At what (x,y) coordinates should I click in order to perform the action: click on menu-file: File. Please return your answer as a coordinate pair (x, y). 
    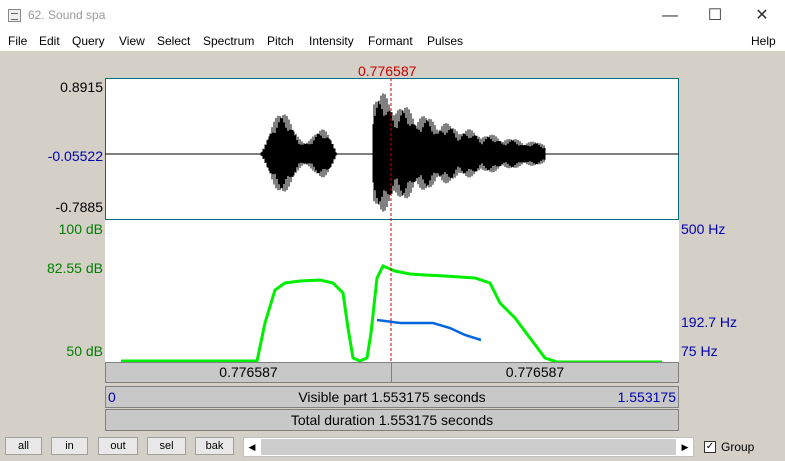
    Looking at the image, I should click on (17, 41).